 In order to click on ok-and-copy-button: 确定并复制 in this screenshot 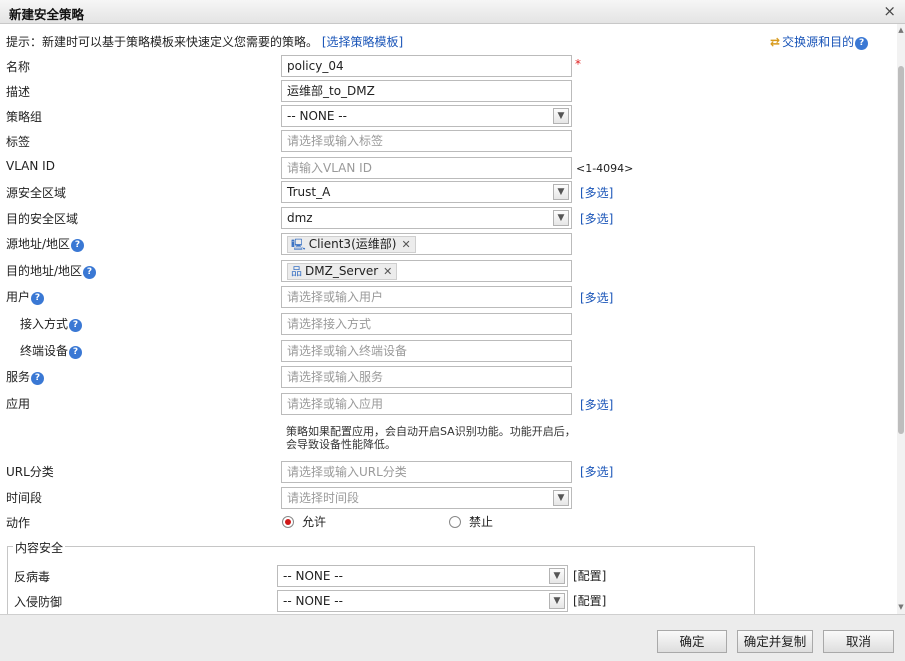, I will do `click(775, 641)`.